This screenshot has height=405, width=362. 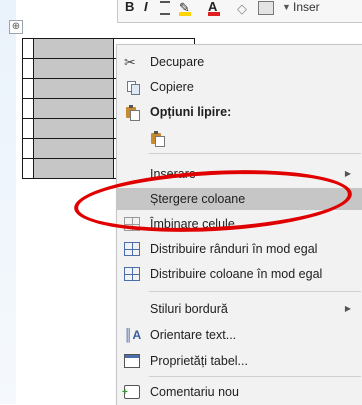 I want to click on paste-options-label: Opțiuni lipire:, so click(x=191, y=112).